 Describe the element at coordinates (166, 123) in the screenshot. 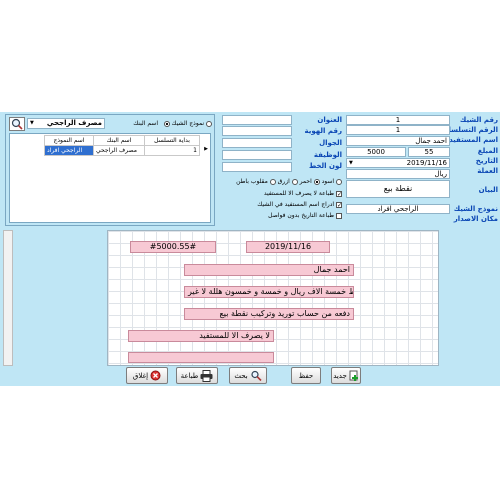

I see `radio-by-template-dot` at that location.